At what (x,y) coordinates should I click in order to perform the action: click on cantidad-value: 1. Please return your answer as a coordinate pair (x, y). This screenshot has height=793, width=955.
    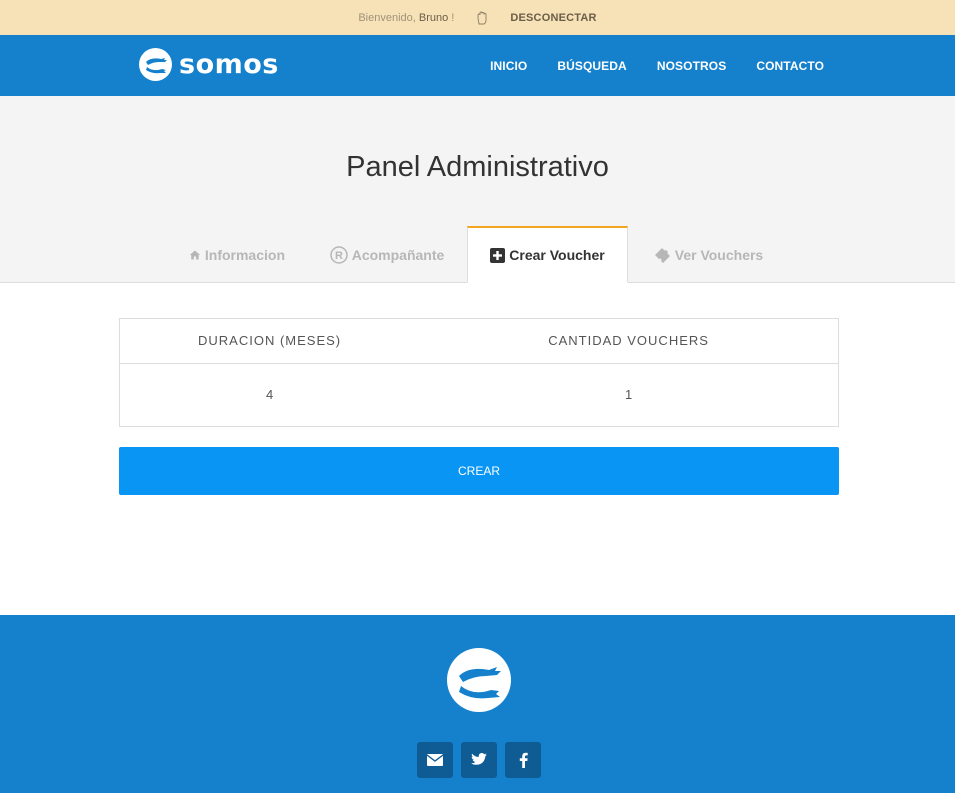
    Looking at the image, I should click on (628, 394).